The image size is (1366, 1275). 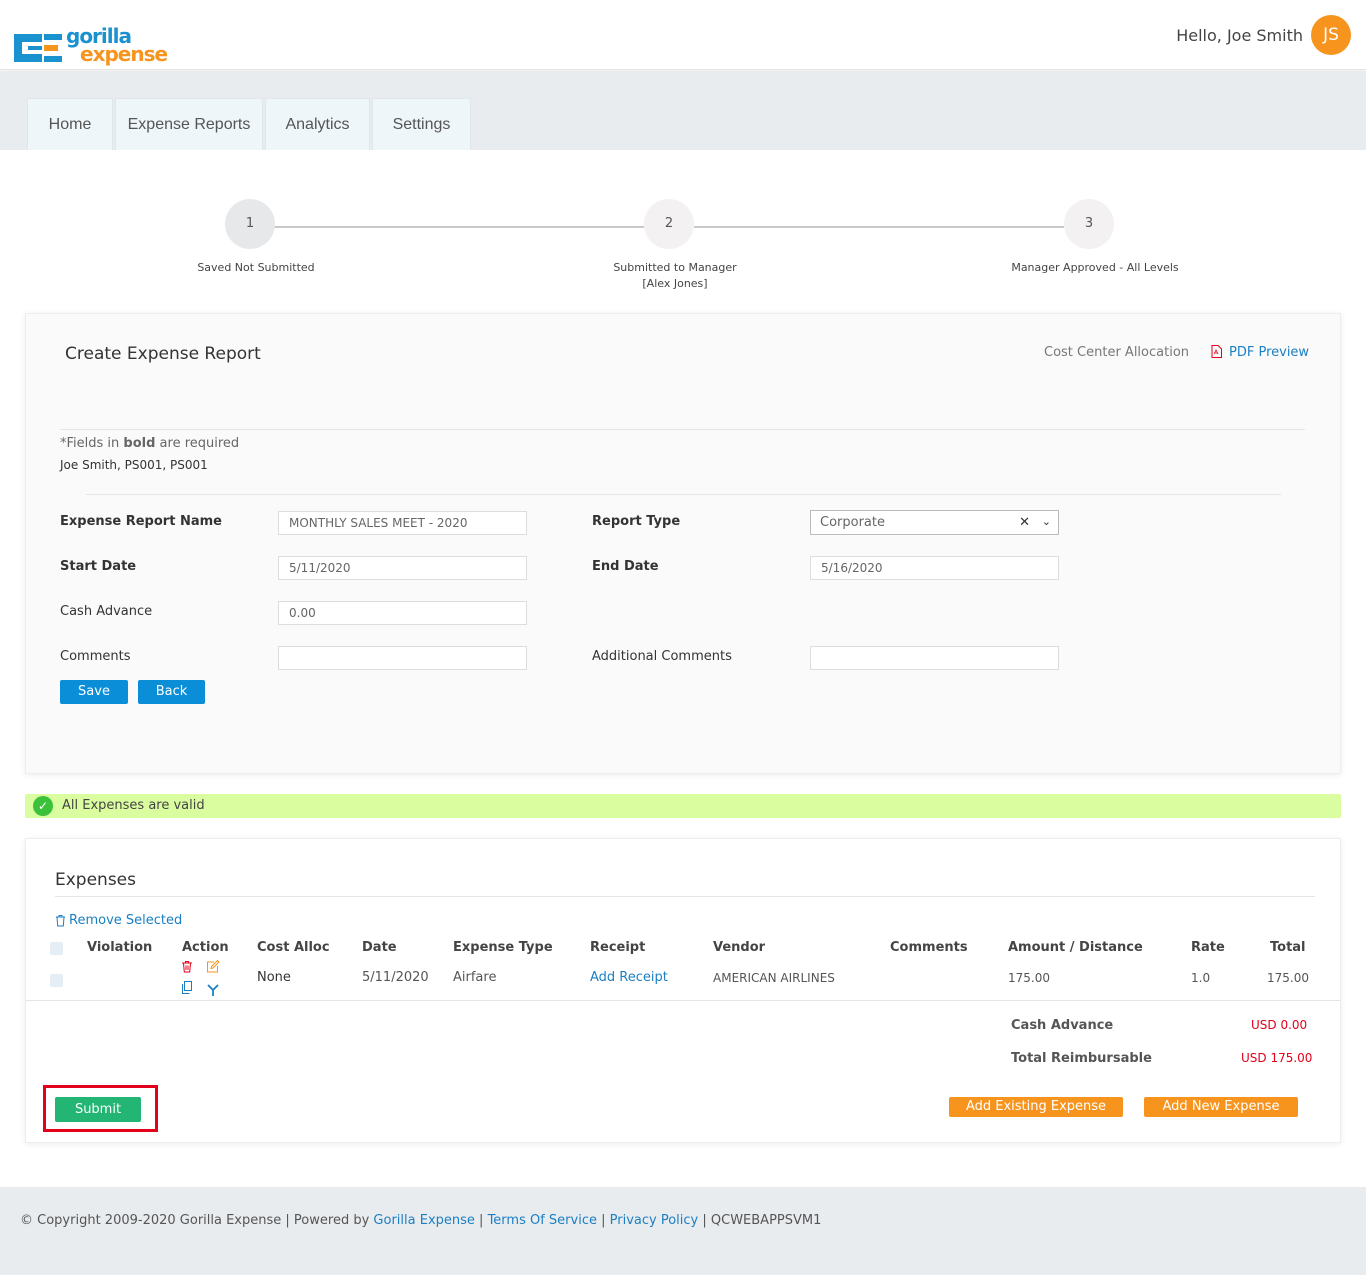 What do you see at coordinates (95, 880) in the screenshot?
I see `expenses-title: Expenses` at bounding box center [95, 880].